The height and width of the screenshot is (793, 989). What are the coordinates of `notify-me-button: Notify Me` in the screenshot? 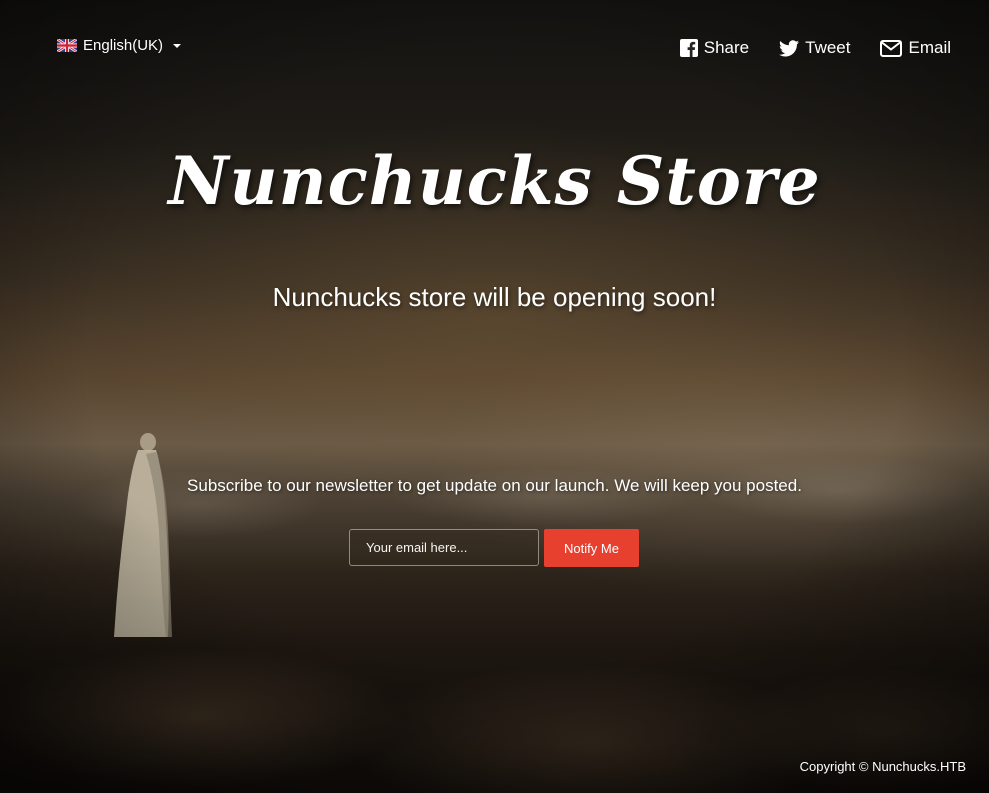 It's located at (591, 548).